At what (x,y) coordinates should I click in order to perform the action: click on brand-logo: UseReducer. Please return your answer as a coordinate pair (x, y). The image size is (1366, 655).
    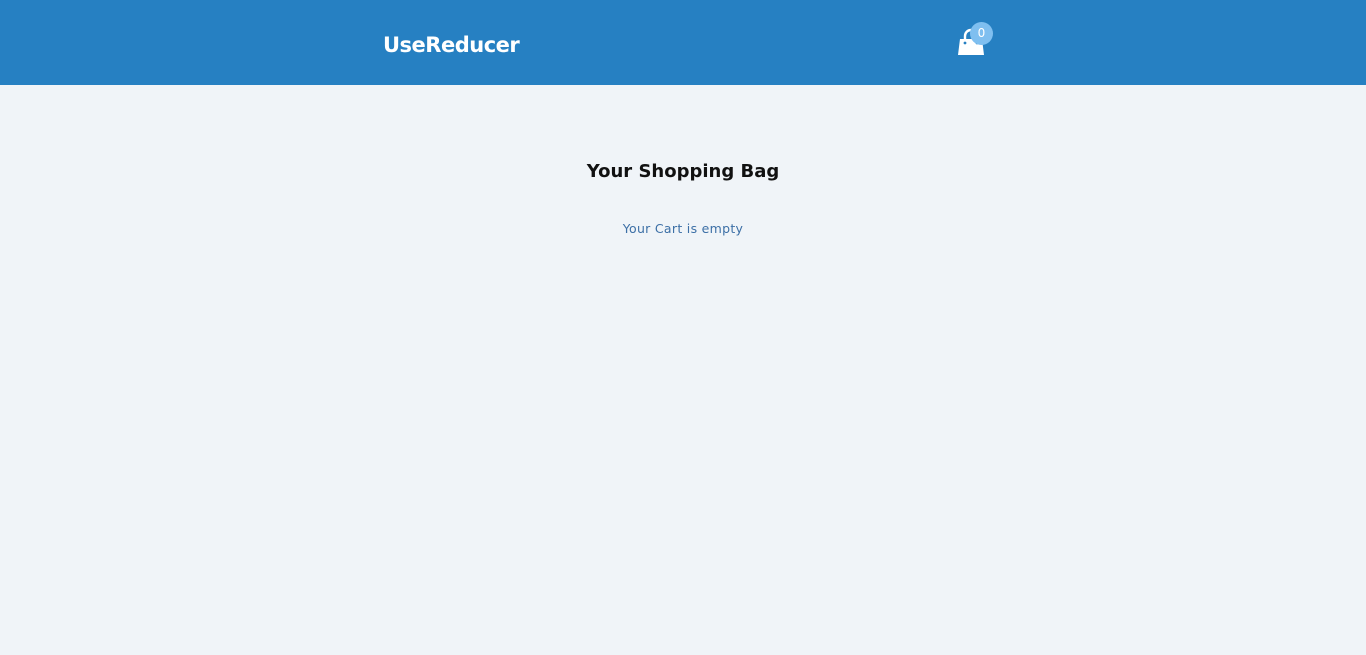
    Looking at the image, I should click on (451, 45).